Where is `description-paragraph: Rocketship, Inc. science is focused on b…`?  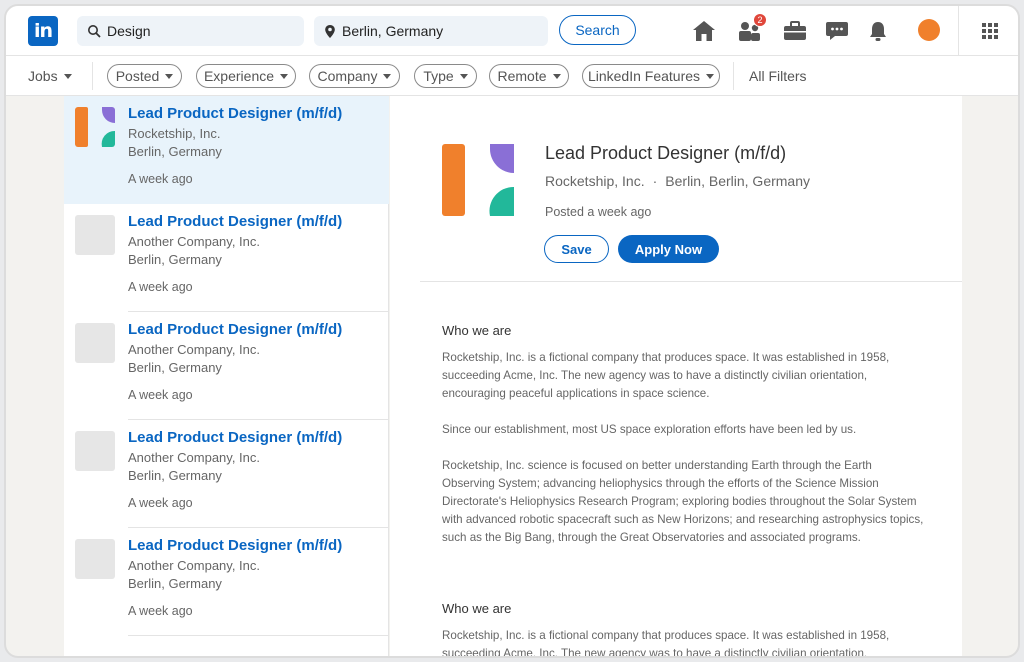 description-paragraph: Rocketship, Inc. science is focused on b… is located at coordinates (683, 501).